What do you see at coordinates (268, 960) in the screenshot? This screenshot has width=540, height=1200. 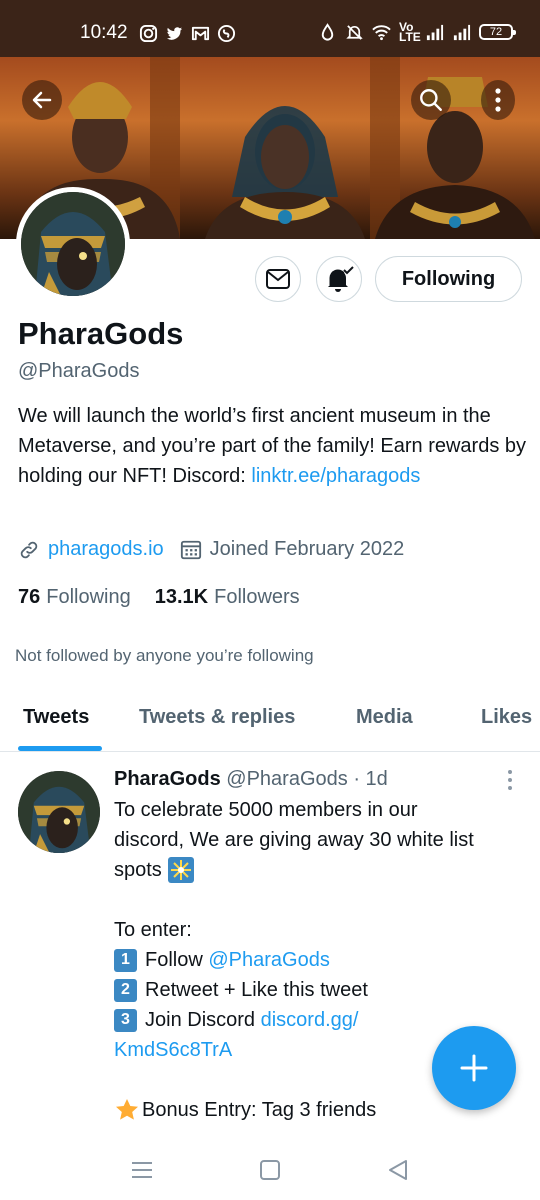 I see `mention-link: @PharaGods` at bounding box center [268, 960].